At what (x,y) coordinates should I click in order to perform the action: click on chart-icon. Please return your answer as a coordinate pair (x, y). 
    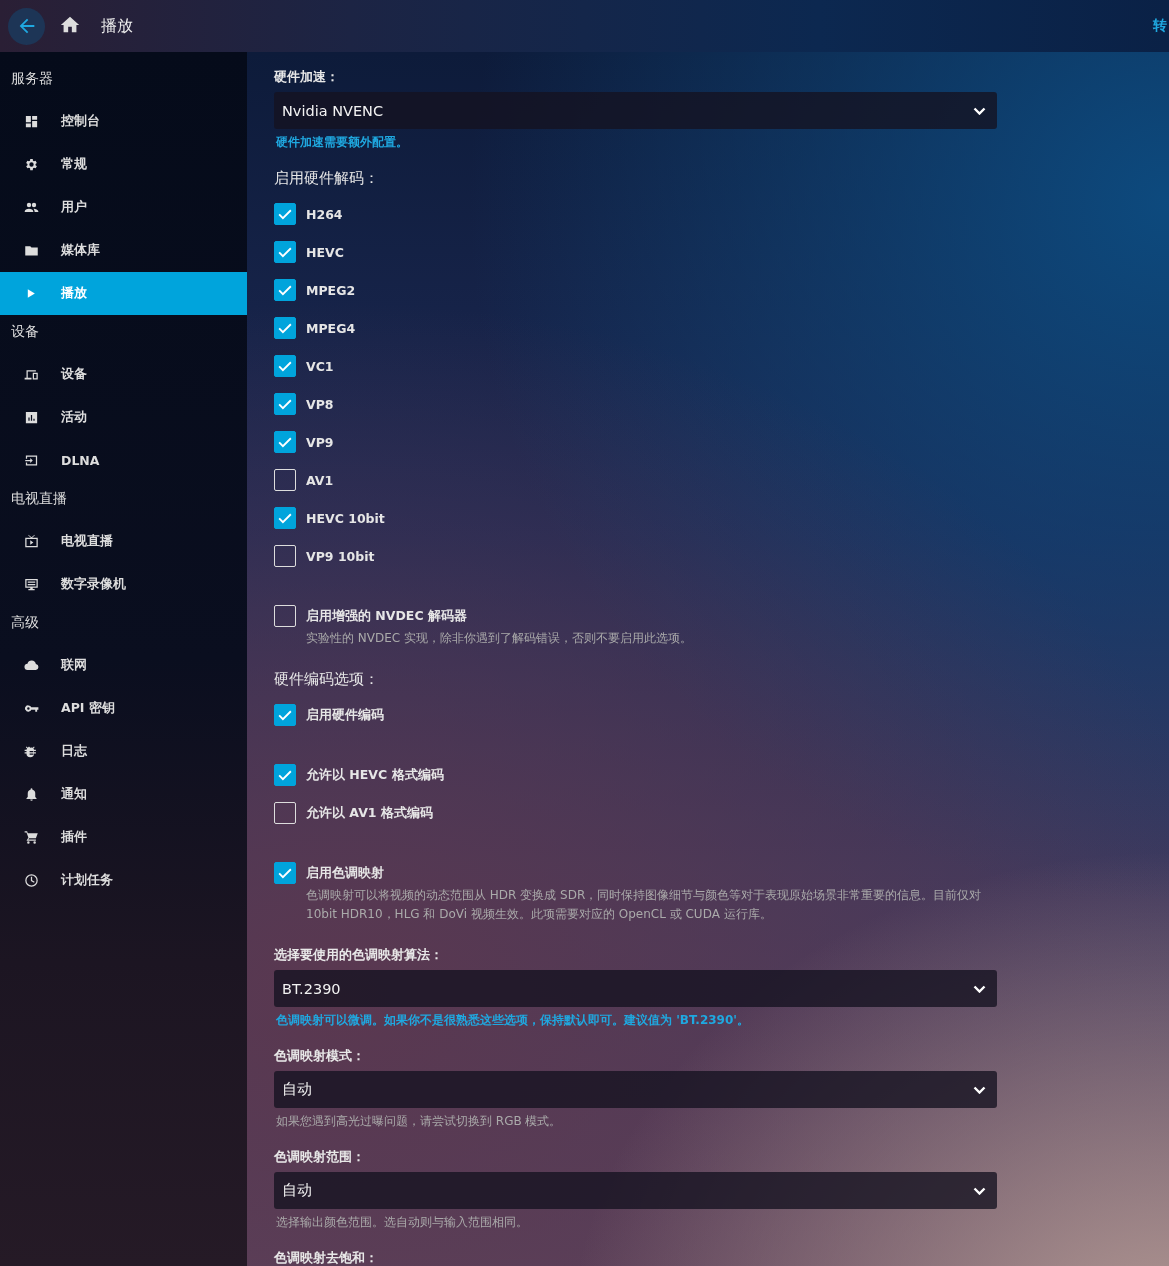
    Looking at the image, I should click on (31, 417).